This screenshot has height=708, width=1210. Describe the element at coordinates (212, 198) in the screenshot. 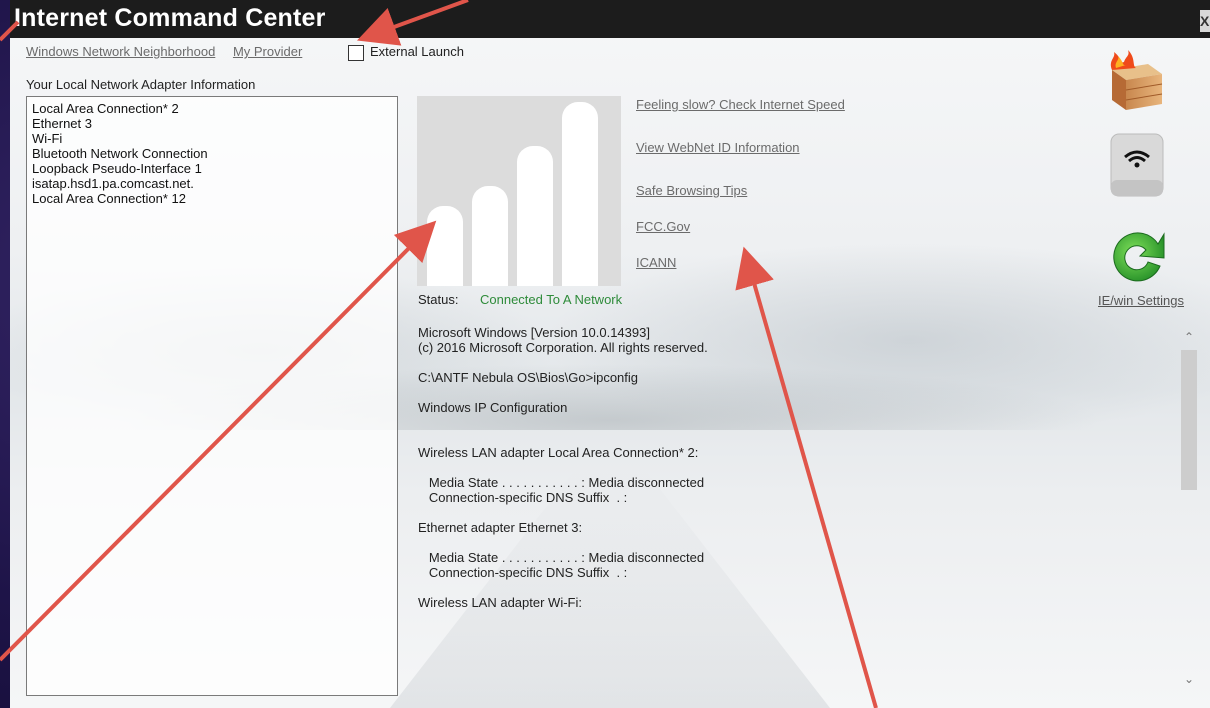

I see `list-item: Local Area Connection* 12` at that location.